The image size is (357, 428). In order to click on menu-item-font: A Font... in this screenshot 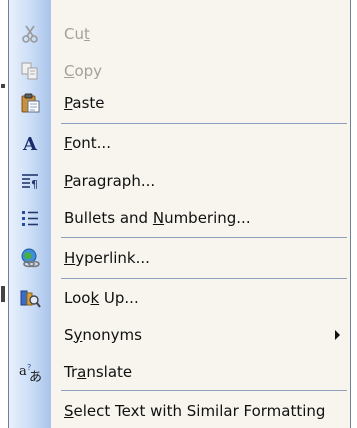, I will do `click(179, 142)`.